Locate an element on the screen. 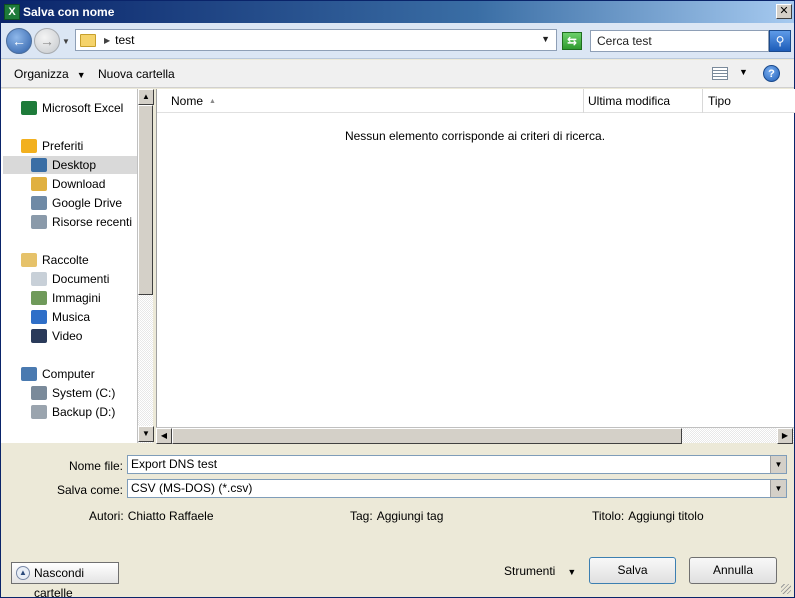 The height and width of the screenshot is (598, 795). search-input: Cerca test is located at coordinates (679, 41).